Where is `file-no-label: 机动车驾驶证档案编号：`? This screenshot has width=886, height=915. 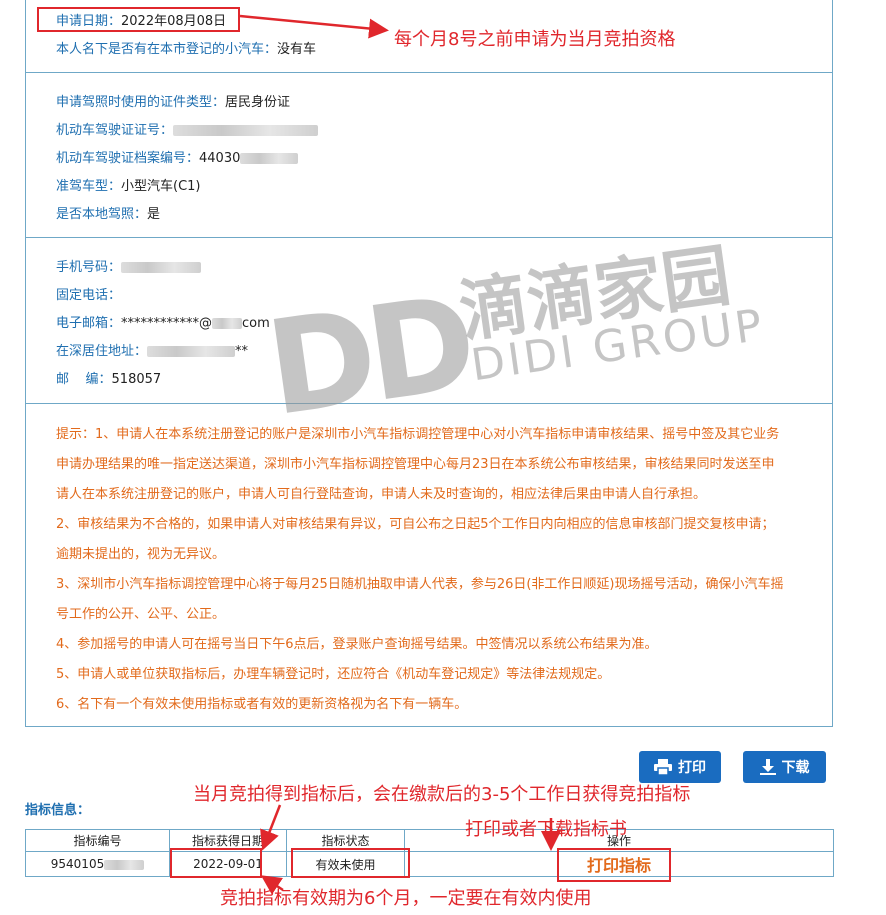 file-no-label: 机动车驾驶证档案编号： is located at coordinates (128, 158).